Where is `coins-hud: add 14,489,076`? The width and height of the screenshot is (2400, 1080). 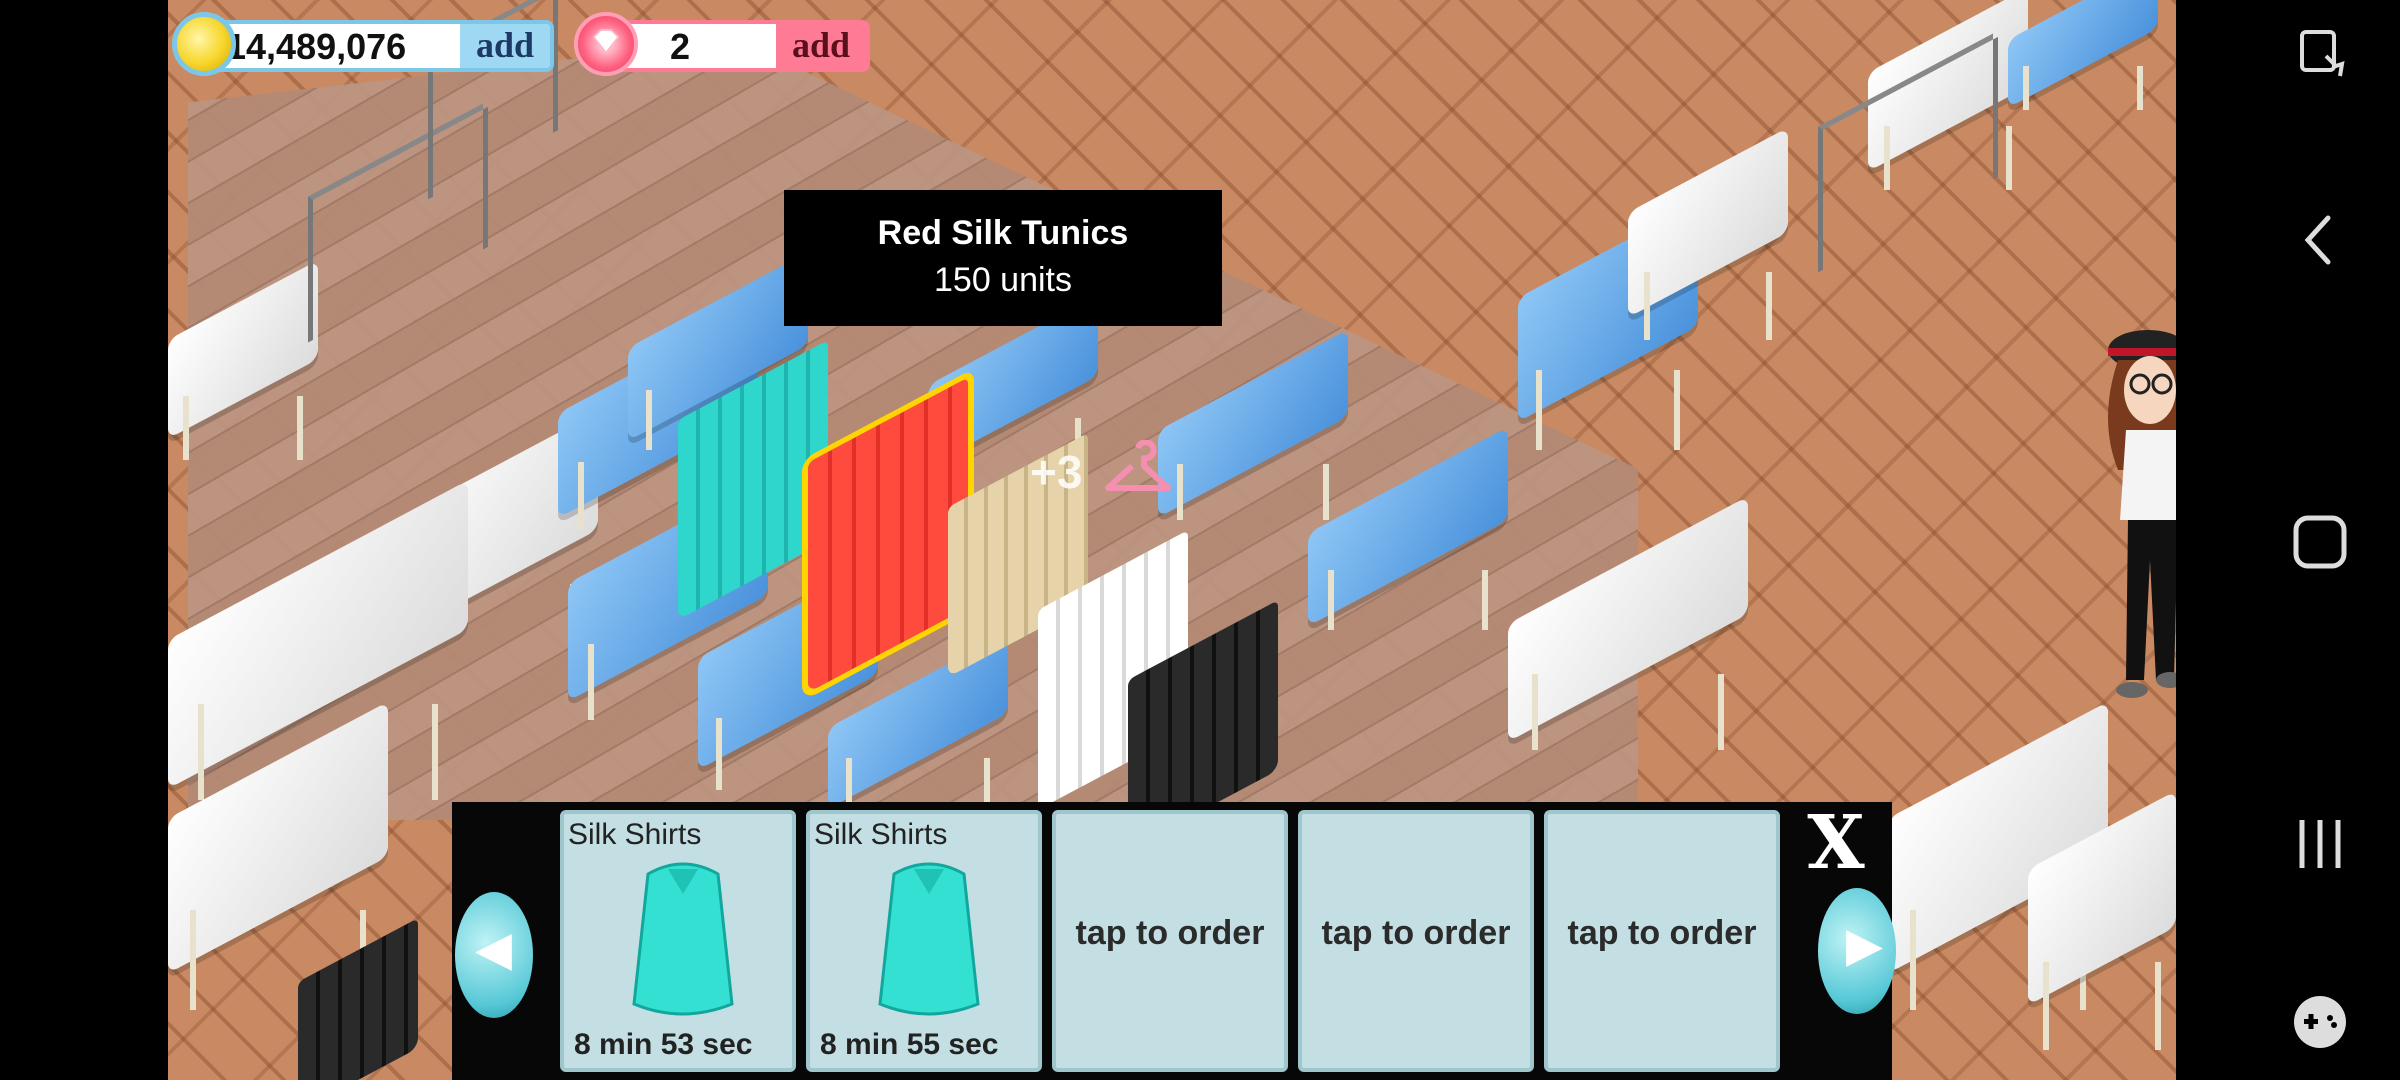
coins-hud: add 14,489,076 is located at coordinates (363, 44).